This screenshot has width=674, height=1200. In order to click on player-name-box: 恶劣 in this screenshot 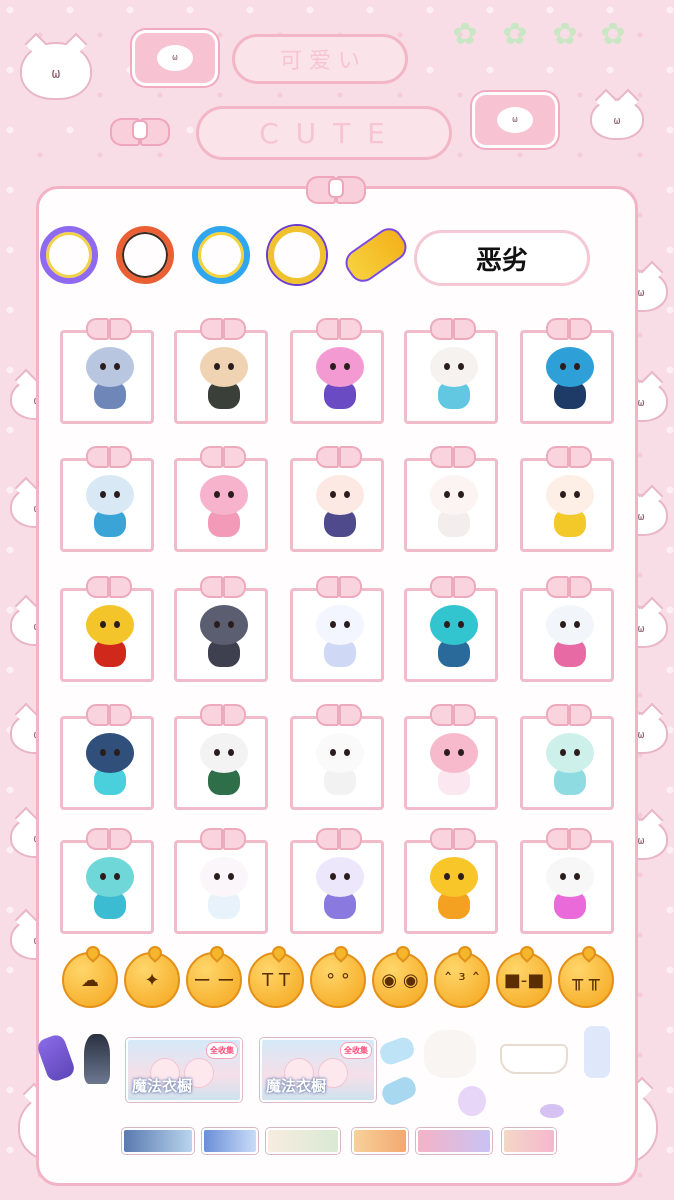, I will do `click(502, 258)`.